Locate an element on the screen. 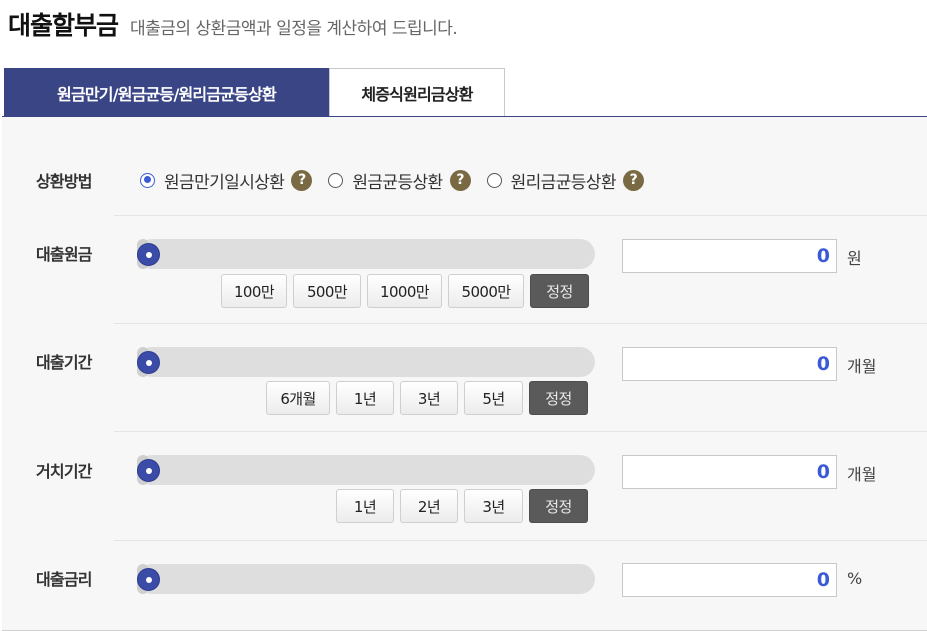 The image size is (927, 631). principal-1000man-button: 1000만 is located at coordinates (404, 291).